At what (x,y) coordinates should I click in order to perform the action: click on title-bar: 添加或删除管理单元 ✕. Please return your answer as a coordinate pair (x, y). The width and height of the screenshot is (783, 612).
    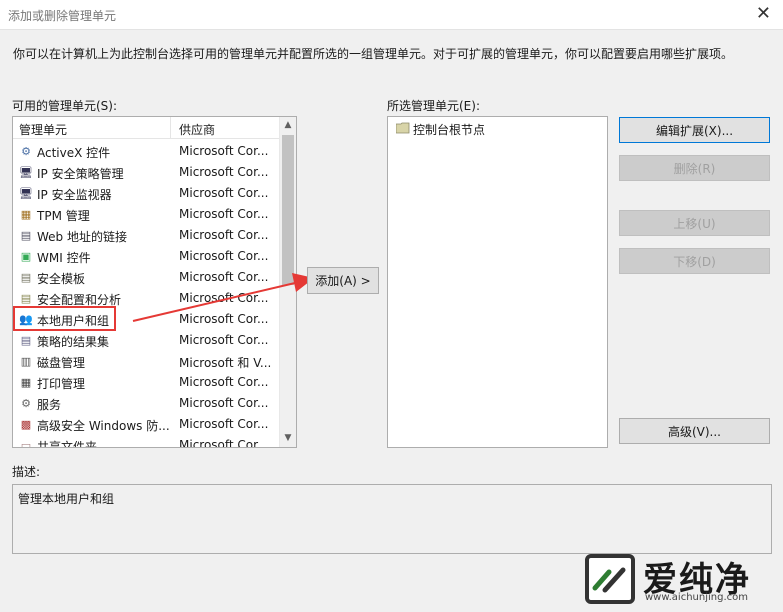
    Looking at the image, I should click on (391, 15).